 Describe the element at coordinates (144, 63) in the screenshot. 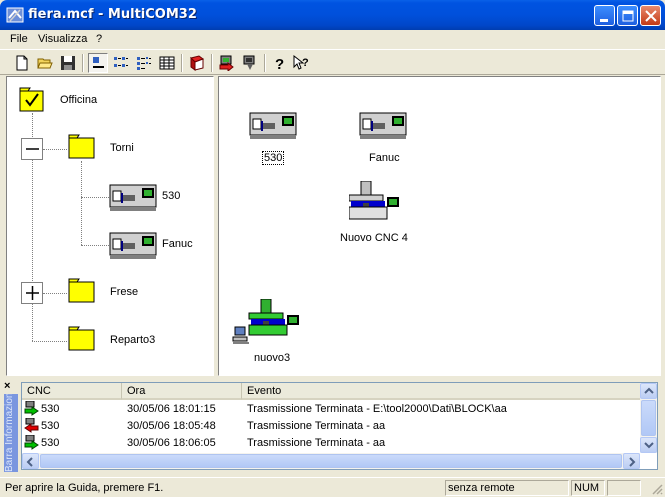

I see `list-button` at that location.